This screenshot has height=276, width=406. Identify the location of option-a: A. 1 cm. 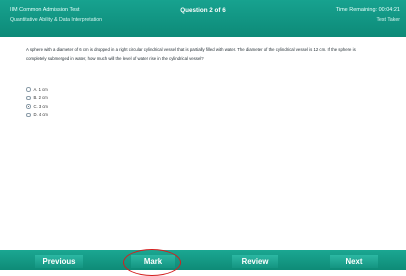
(37, 89).